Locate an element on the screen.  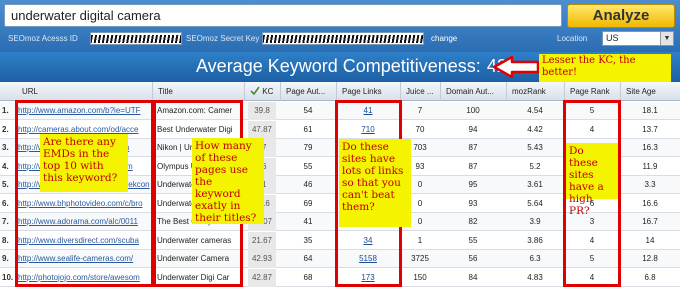
kc-note: Lesser the KC, the better! is located at coordinates (605, 68).